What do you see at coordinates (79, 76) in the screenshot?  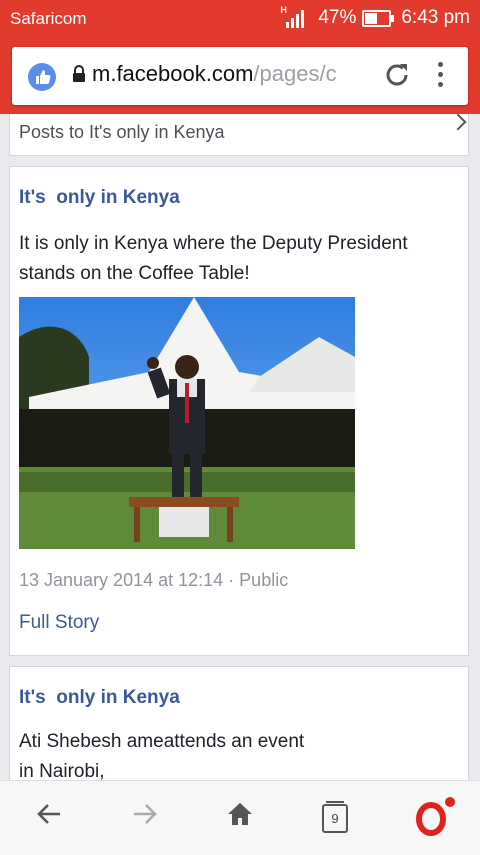 I see `lock-icon` at bounding box center [79, 76].